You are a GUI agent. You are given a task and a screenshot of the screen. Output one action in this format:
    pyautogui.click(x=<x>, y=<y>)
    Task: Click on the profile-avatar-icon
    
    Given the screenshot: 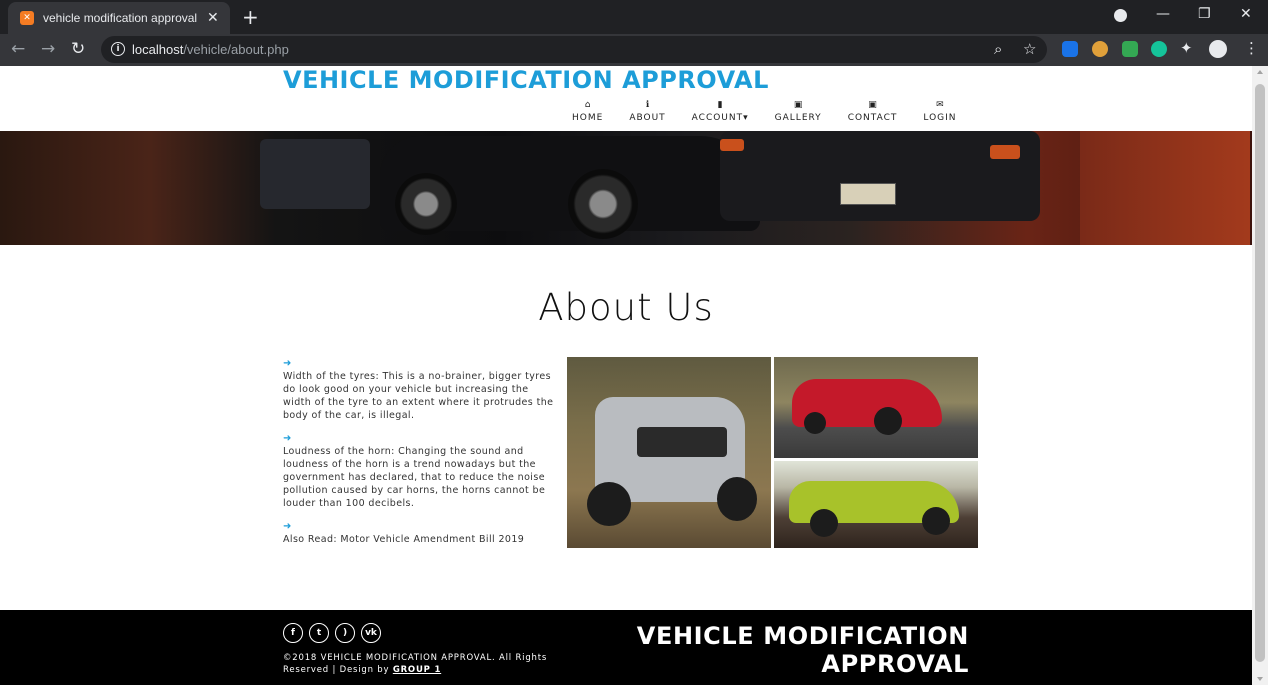 What is the action you would take?
    pyautogui.click(x=1218, y=49)
    